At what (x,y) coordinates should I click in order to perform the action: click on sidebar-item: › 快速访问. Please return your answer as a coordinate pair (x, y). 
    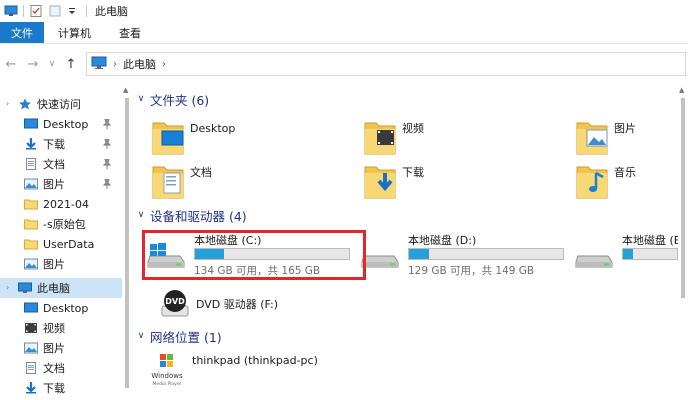
    Looking at the image, I should click on (61, 104).